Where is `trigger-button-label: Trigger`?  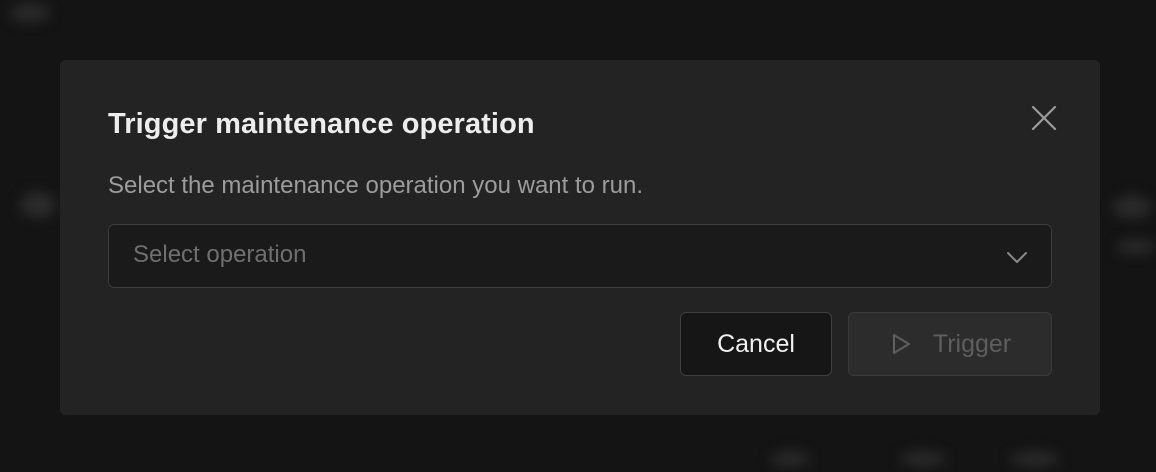
trigger-button-label: Trigger is located at coordinates (972, 343).